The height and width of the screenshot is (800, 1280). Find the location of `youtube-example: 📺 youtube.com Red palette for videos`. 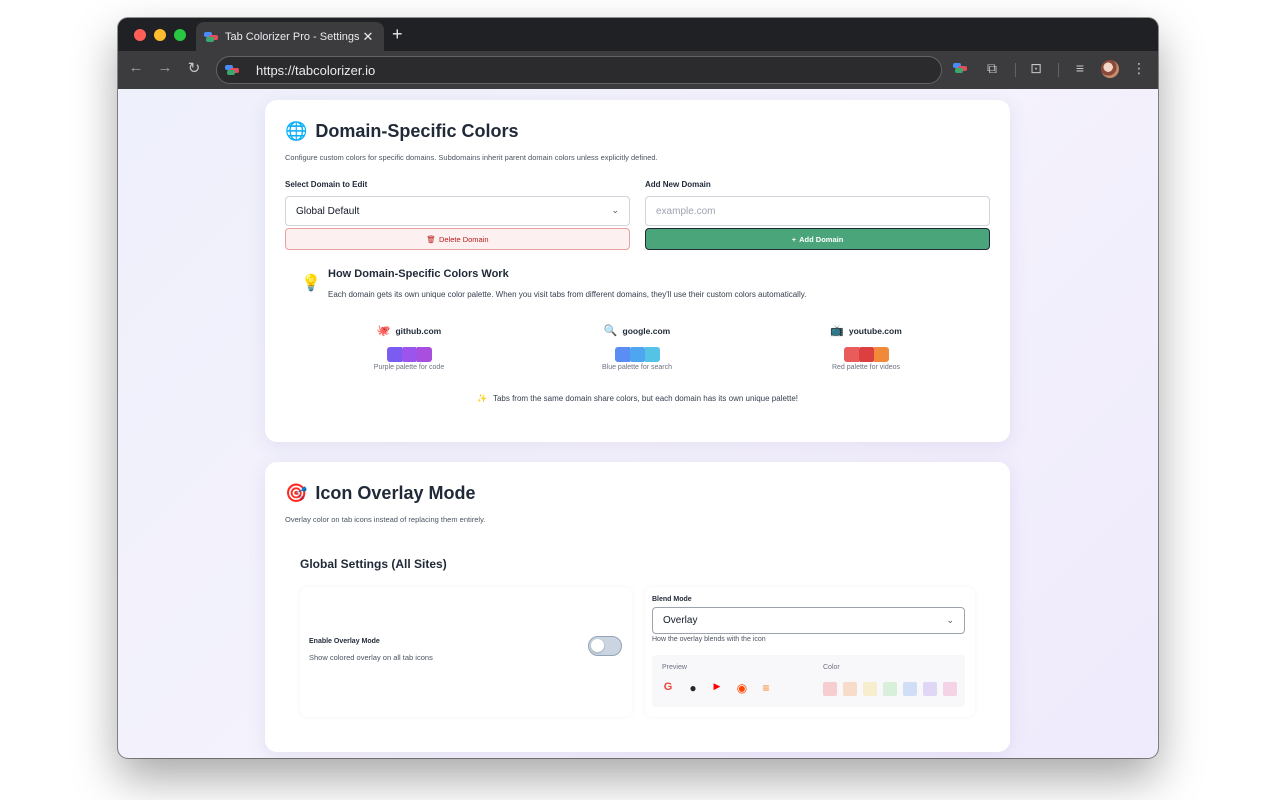

youtube-example: 📺 youtube.com Red palette for videos is located at coordinates (866, 347).